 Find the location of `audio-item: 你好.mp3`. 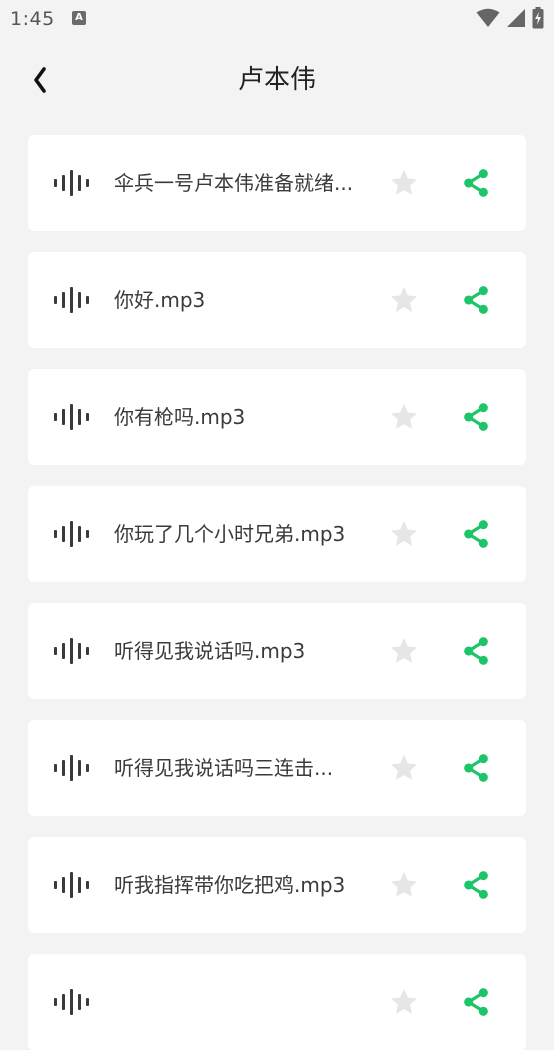

audio-item: 你好.mp3 is located at coordinates (277, 300).